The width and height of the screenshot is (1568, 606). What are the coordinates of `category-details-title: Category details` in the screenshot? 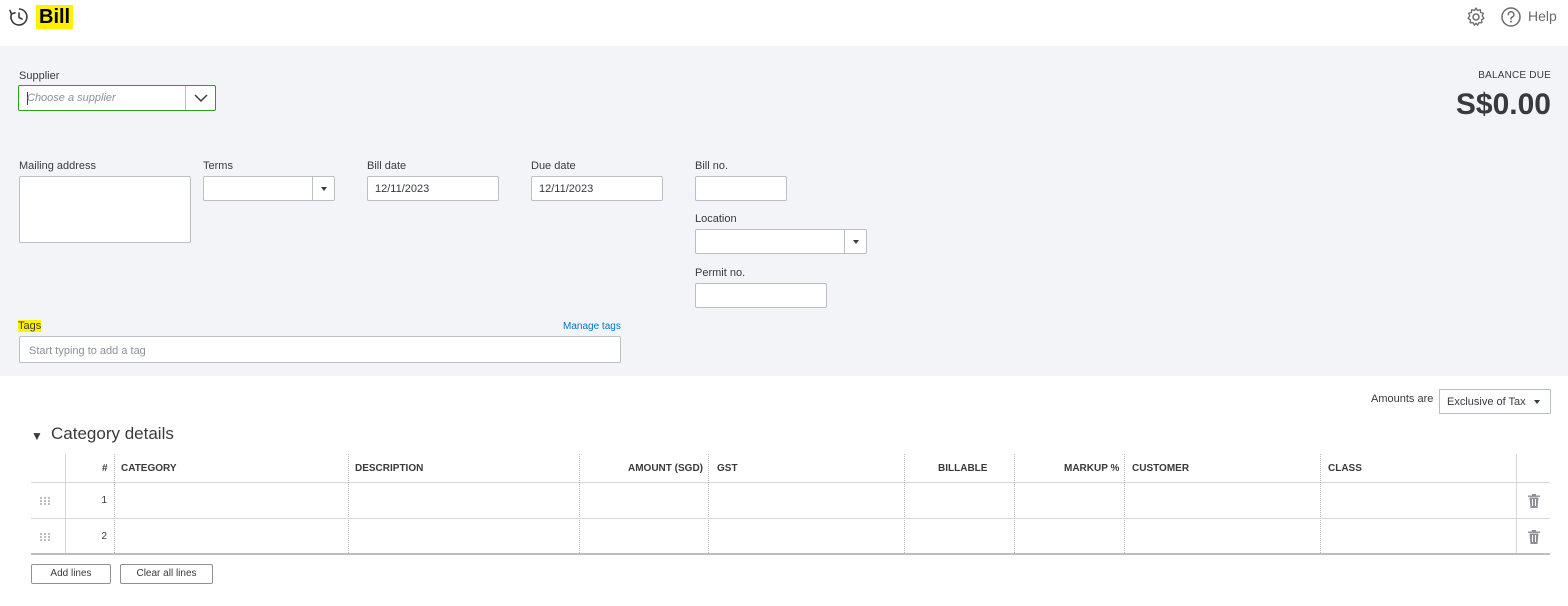 It's located at (112, 434).